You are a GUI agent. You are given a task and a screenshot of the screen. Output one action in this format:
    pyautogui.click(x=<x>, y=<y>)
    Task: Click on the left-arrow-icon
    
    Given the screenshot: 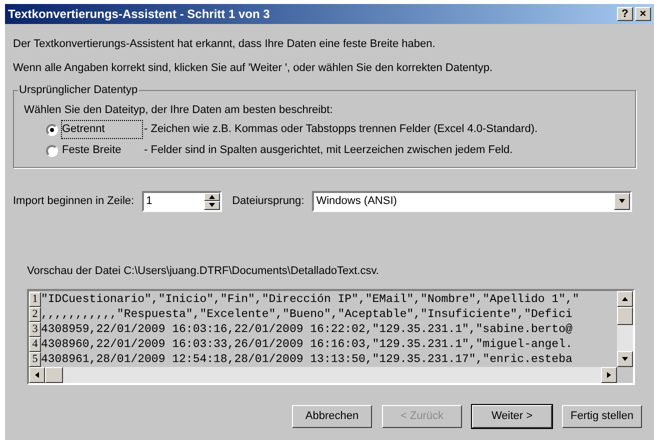 What is the action you would take?
    pyautogui.click(x=37, y=375)
    